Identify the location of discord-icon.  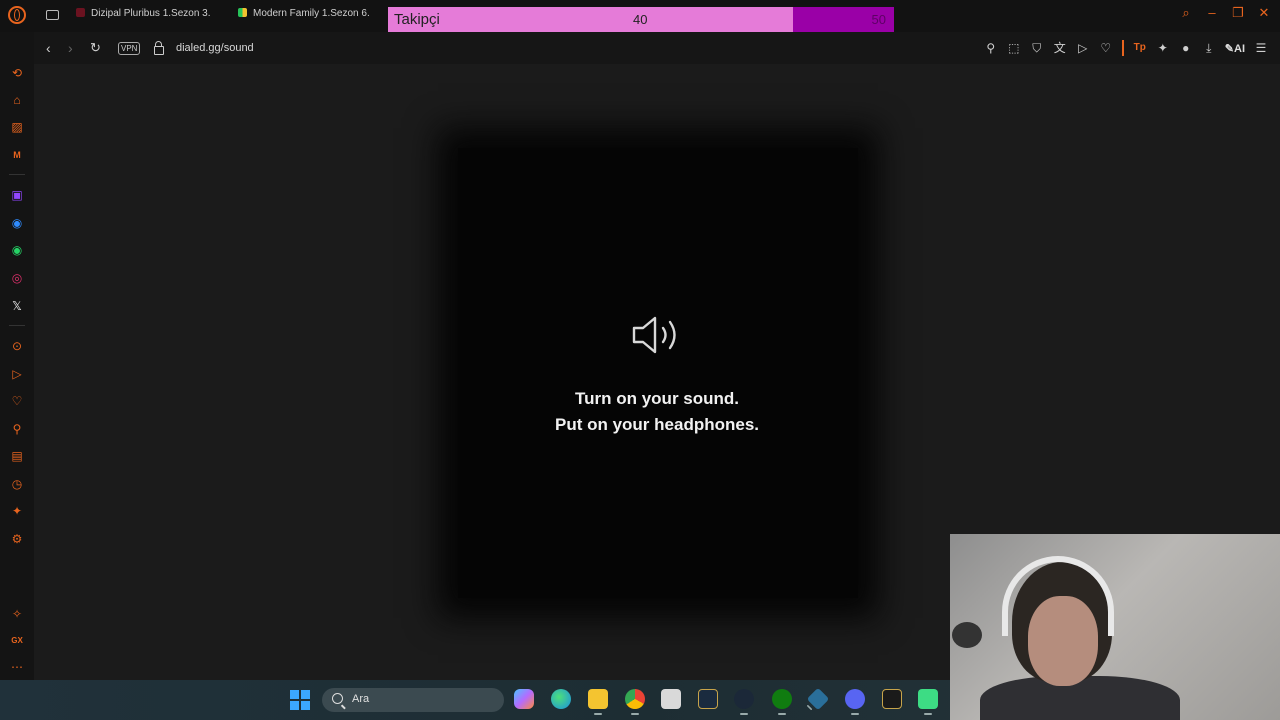
(855, 702).